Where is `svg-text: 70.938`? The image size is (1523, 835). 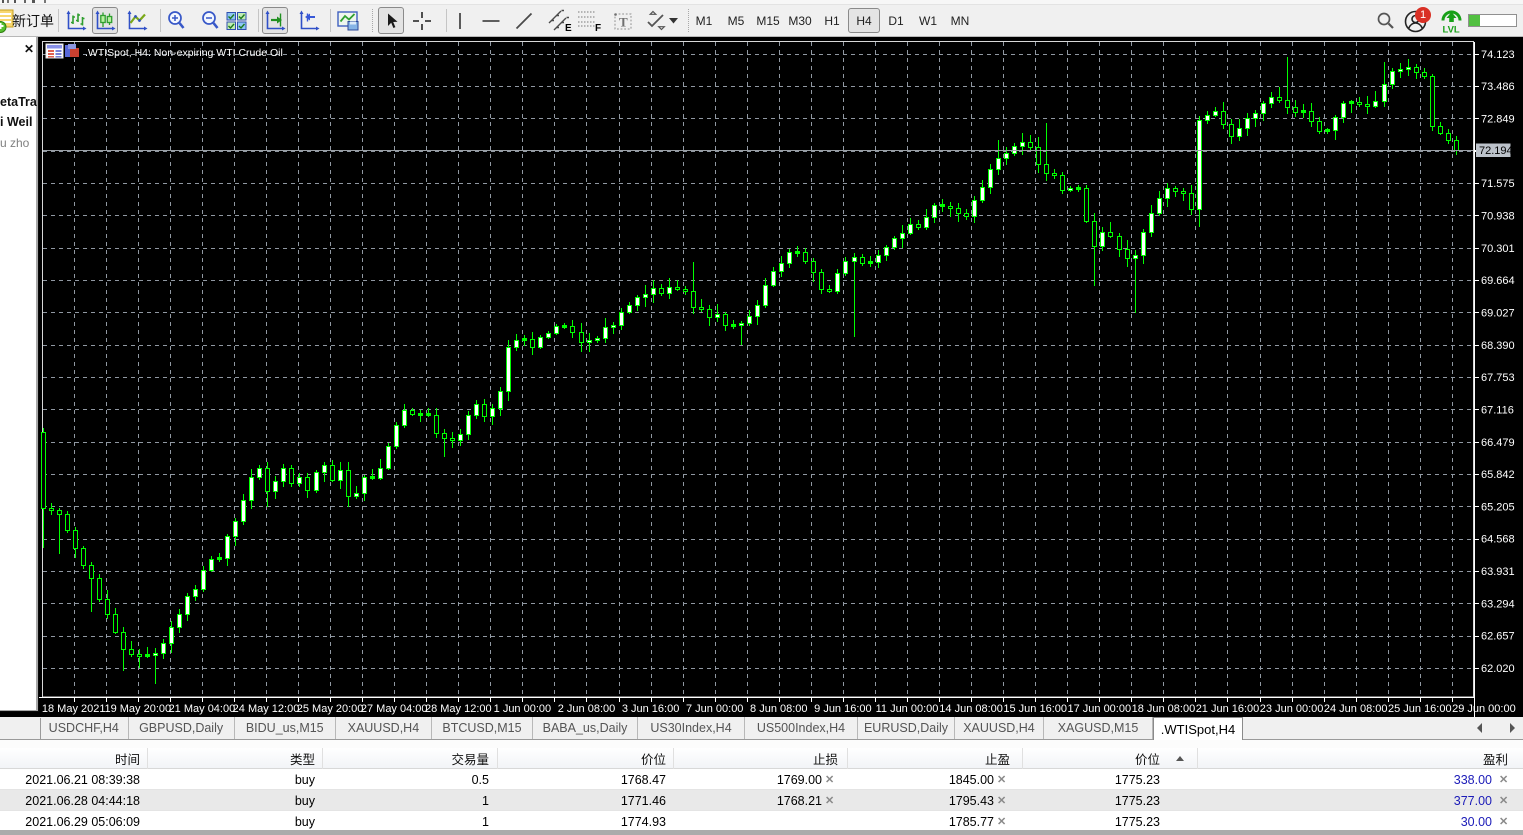 svg-text: 70.938 is located at coordinates (1498, 216).